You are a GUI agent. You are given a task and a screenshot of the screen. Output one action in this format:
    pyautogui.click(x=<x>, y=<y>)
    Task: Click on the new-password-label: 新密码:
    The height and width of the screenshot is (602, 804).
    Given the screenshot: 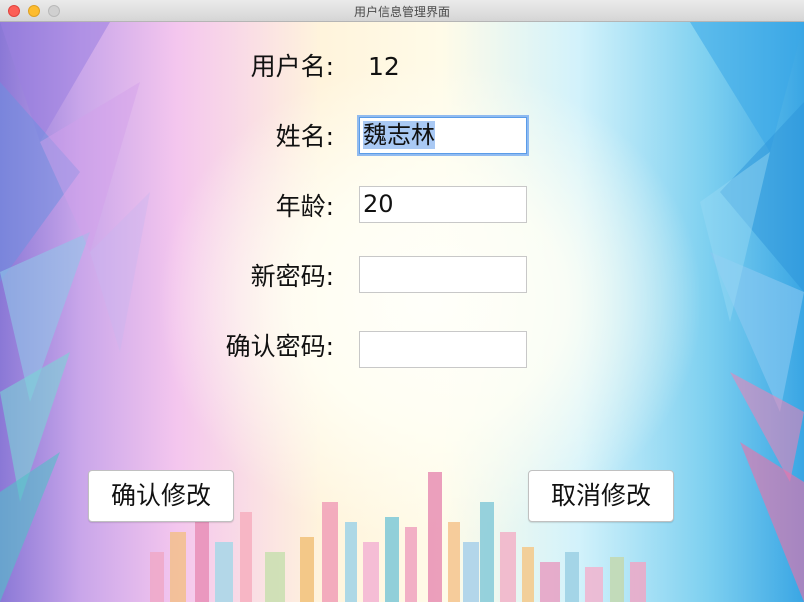 What is the action you would take?
    pyautogui.click(x=292, y=276)
    